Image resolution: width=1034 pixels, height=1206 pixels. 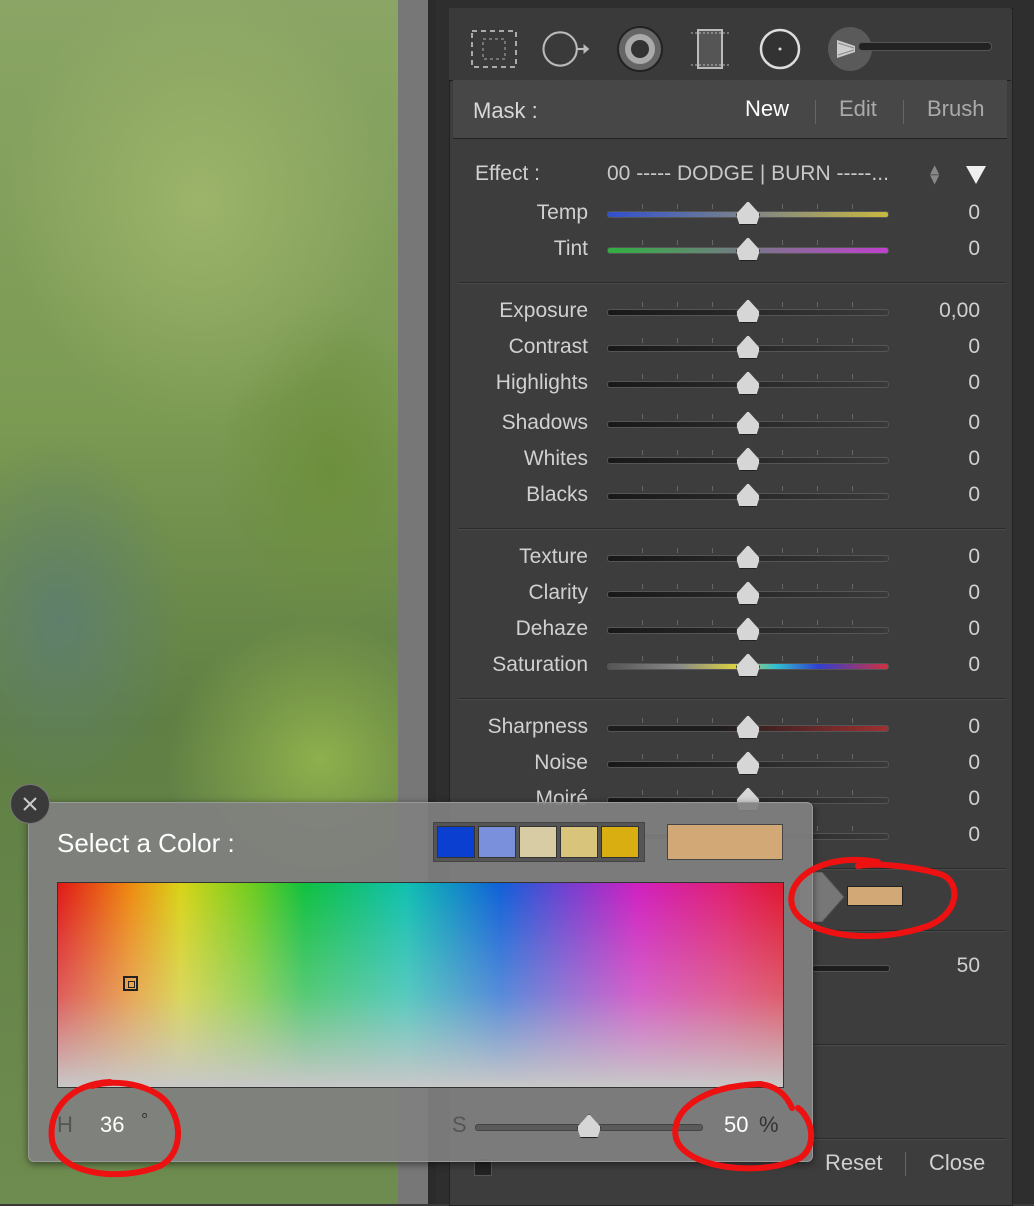 I want to click on brush-size-slider, so click(x=925, y=46).